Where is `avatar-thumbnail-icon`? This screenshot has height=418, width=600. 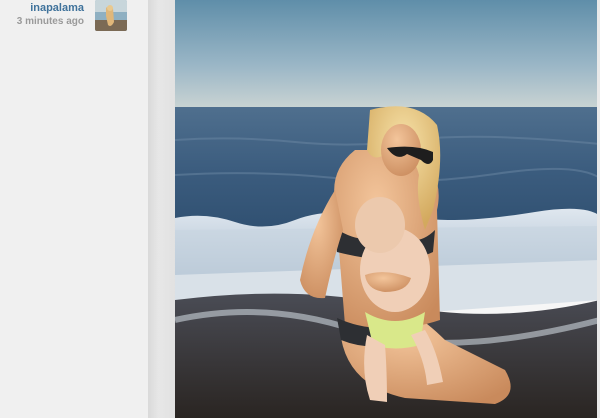 avatar-thumbnail-icon is located at coordinates (111, 15).